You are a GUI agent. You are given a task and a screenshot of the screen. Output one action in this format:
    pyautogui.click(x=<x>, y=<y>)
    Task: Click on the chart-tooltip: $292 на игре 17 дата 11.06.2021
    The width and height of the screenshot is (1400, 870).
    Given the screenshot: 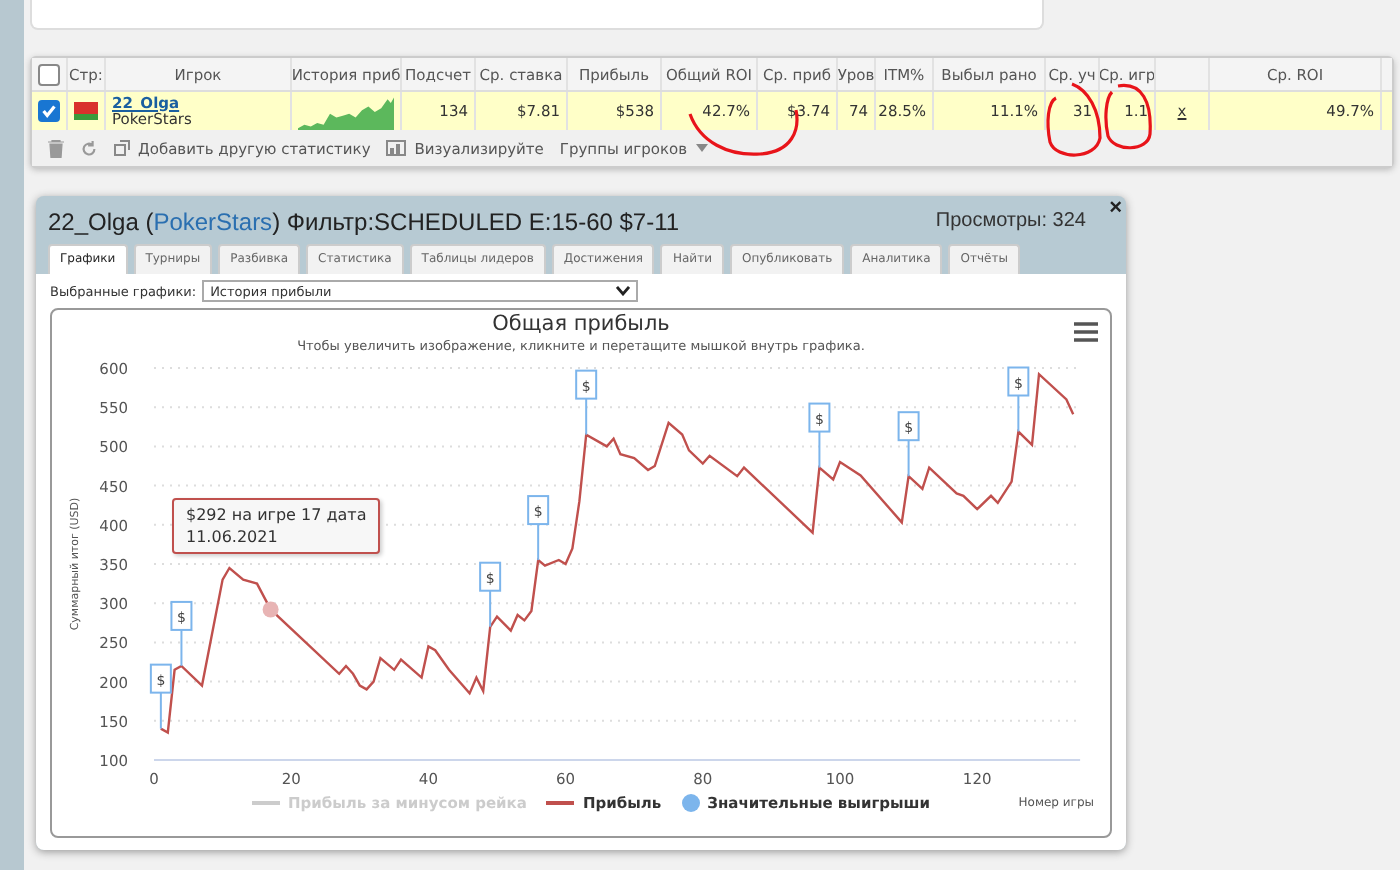 What is the action you would take?
    pyautogui.click(x=276, y=526)
    